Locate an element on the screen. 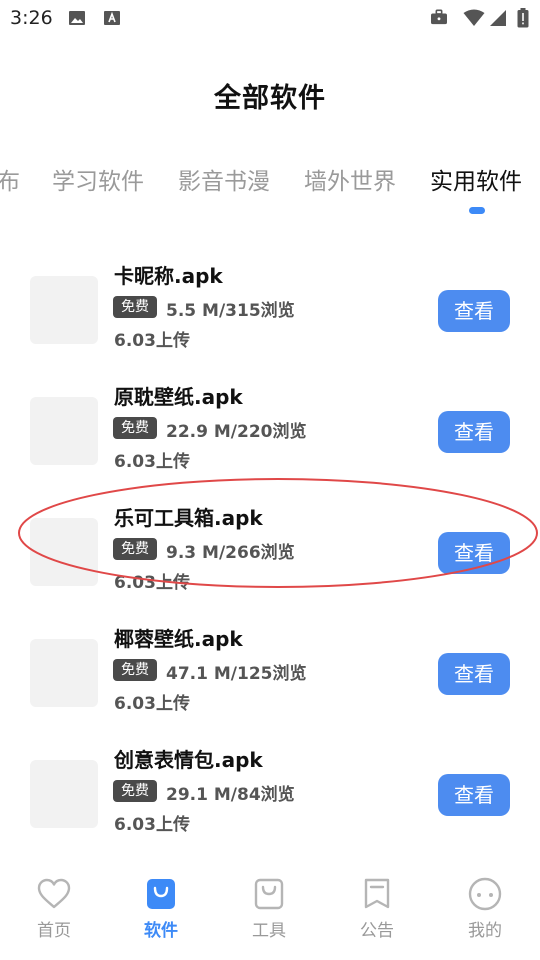  status-bar: 3:26 is located at coordinates (270, 18).